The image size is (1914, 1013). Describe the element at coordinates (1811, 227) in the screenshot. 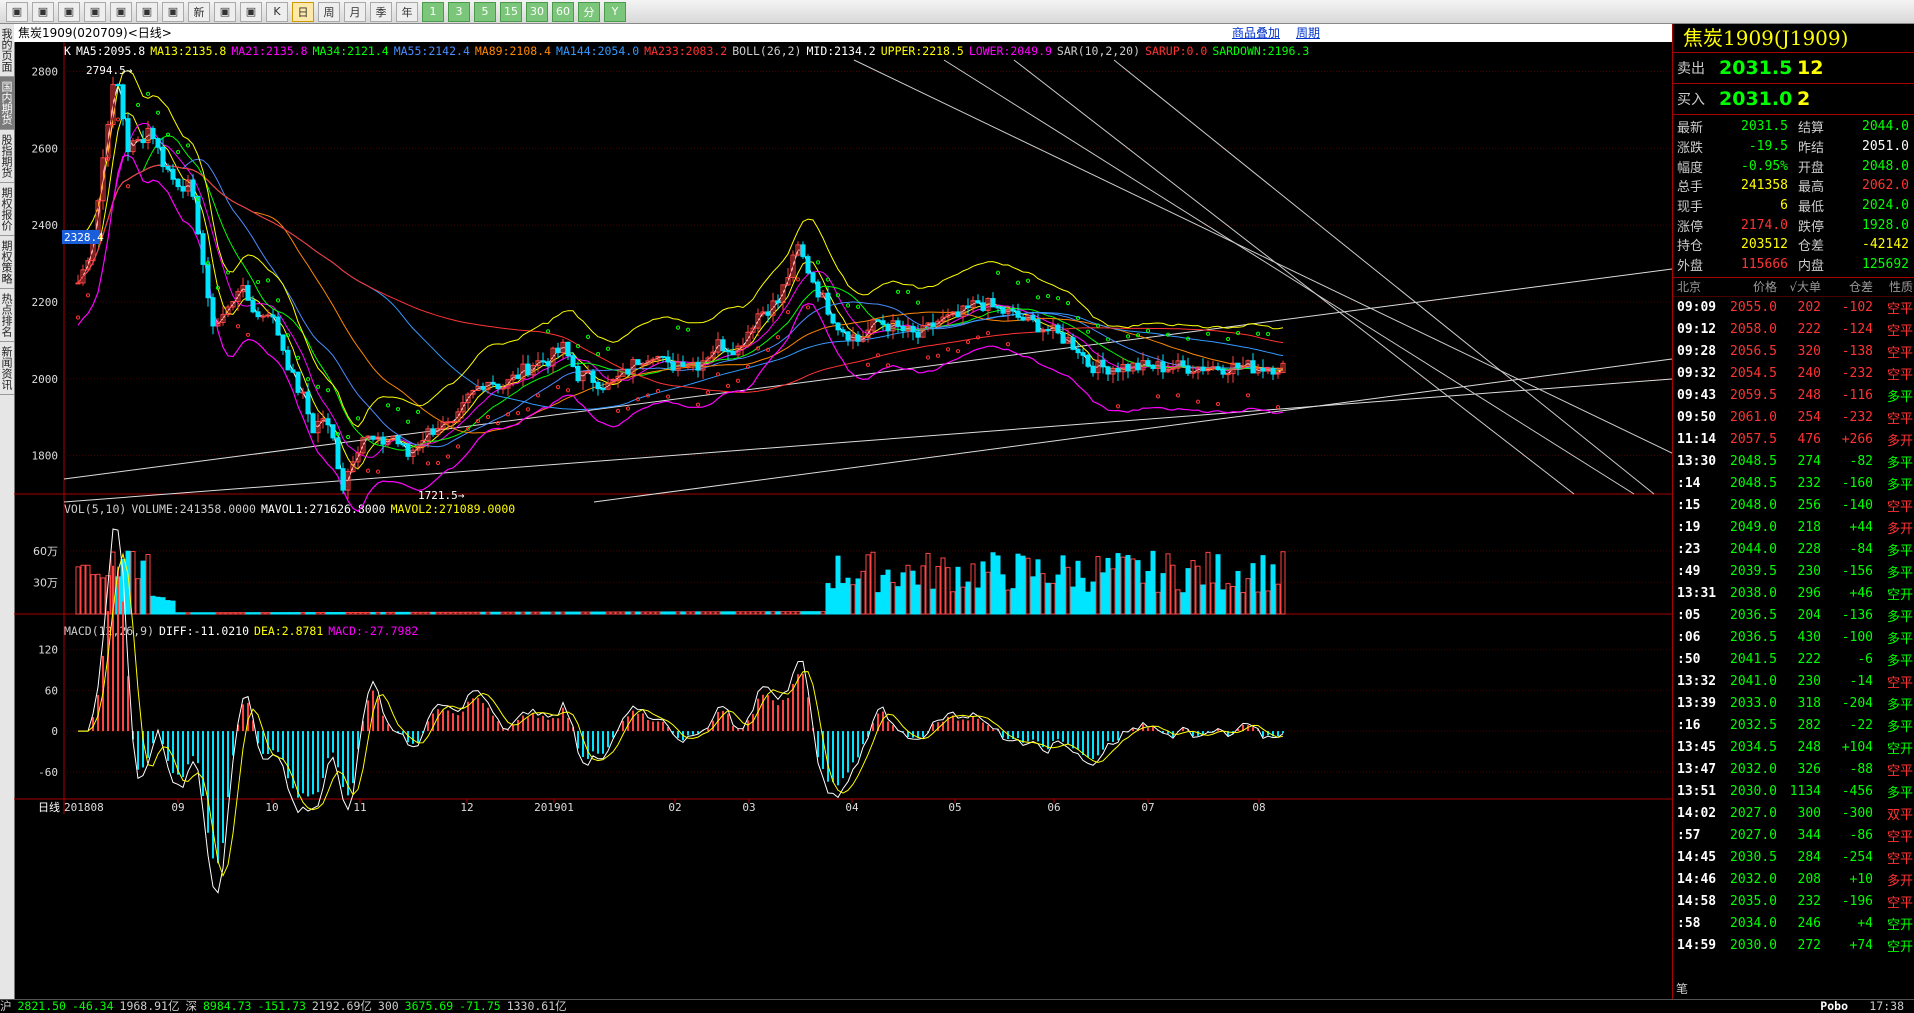

I see `stat-key: 跌停` at that location.